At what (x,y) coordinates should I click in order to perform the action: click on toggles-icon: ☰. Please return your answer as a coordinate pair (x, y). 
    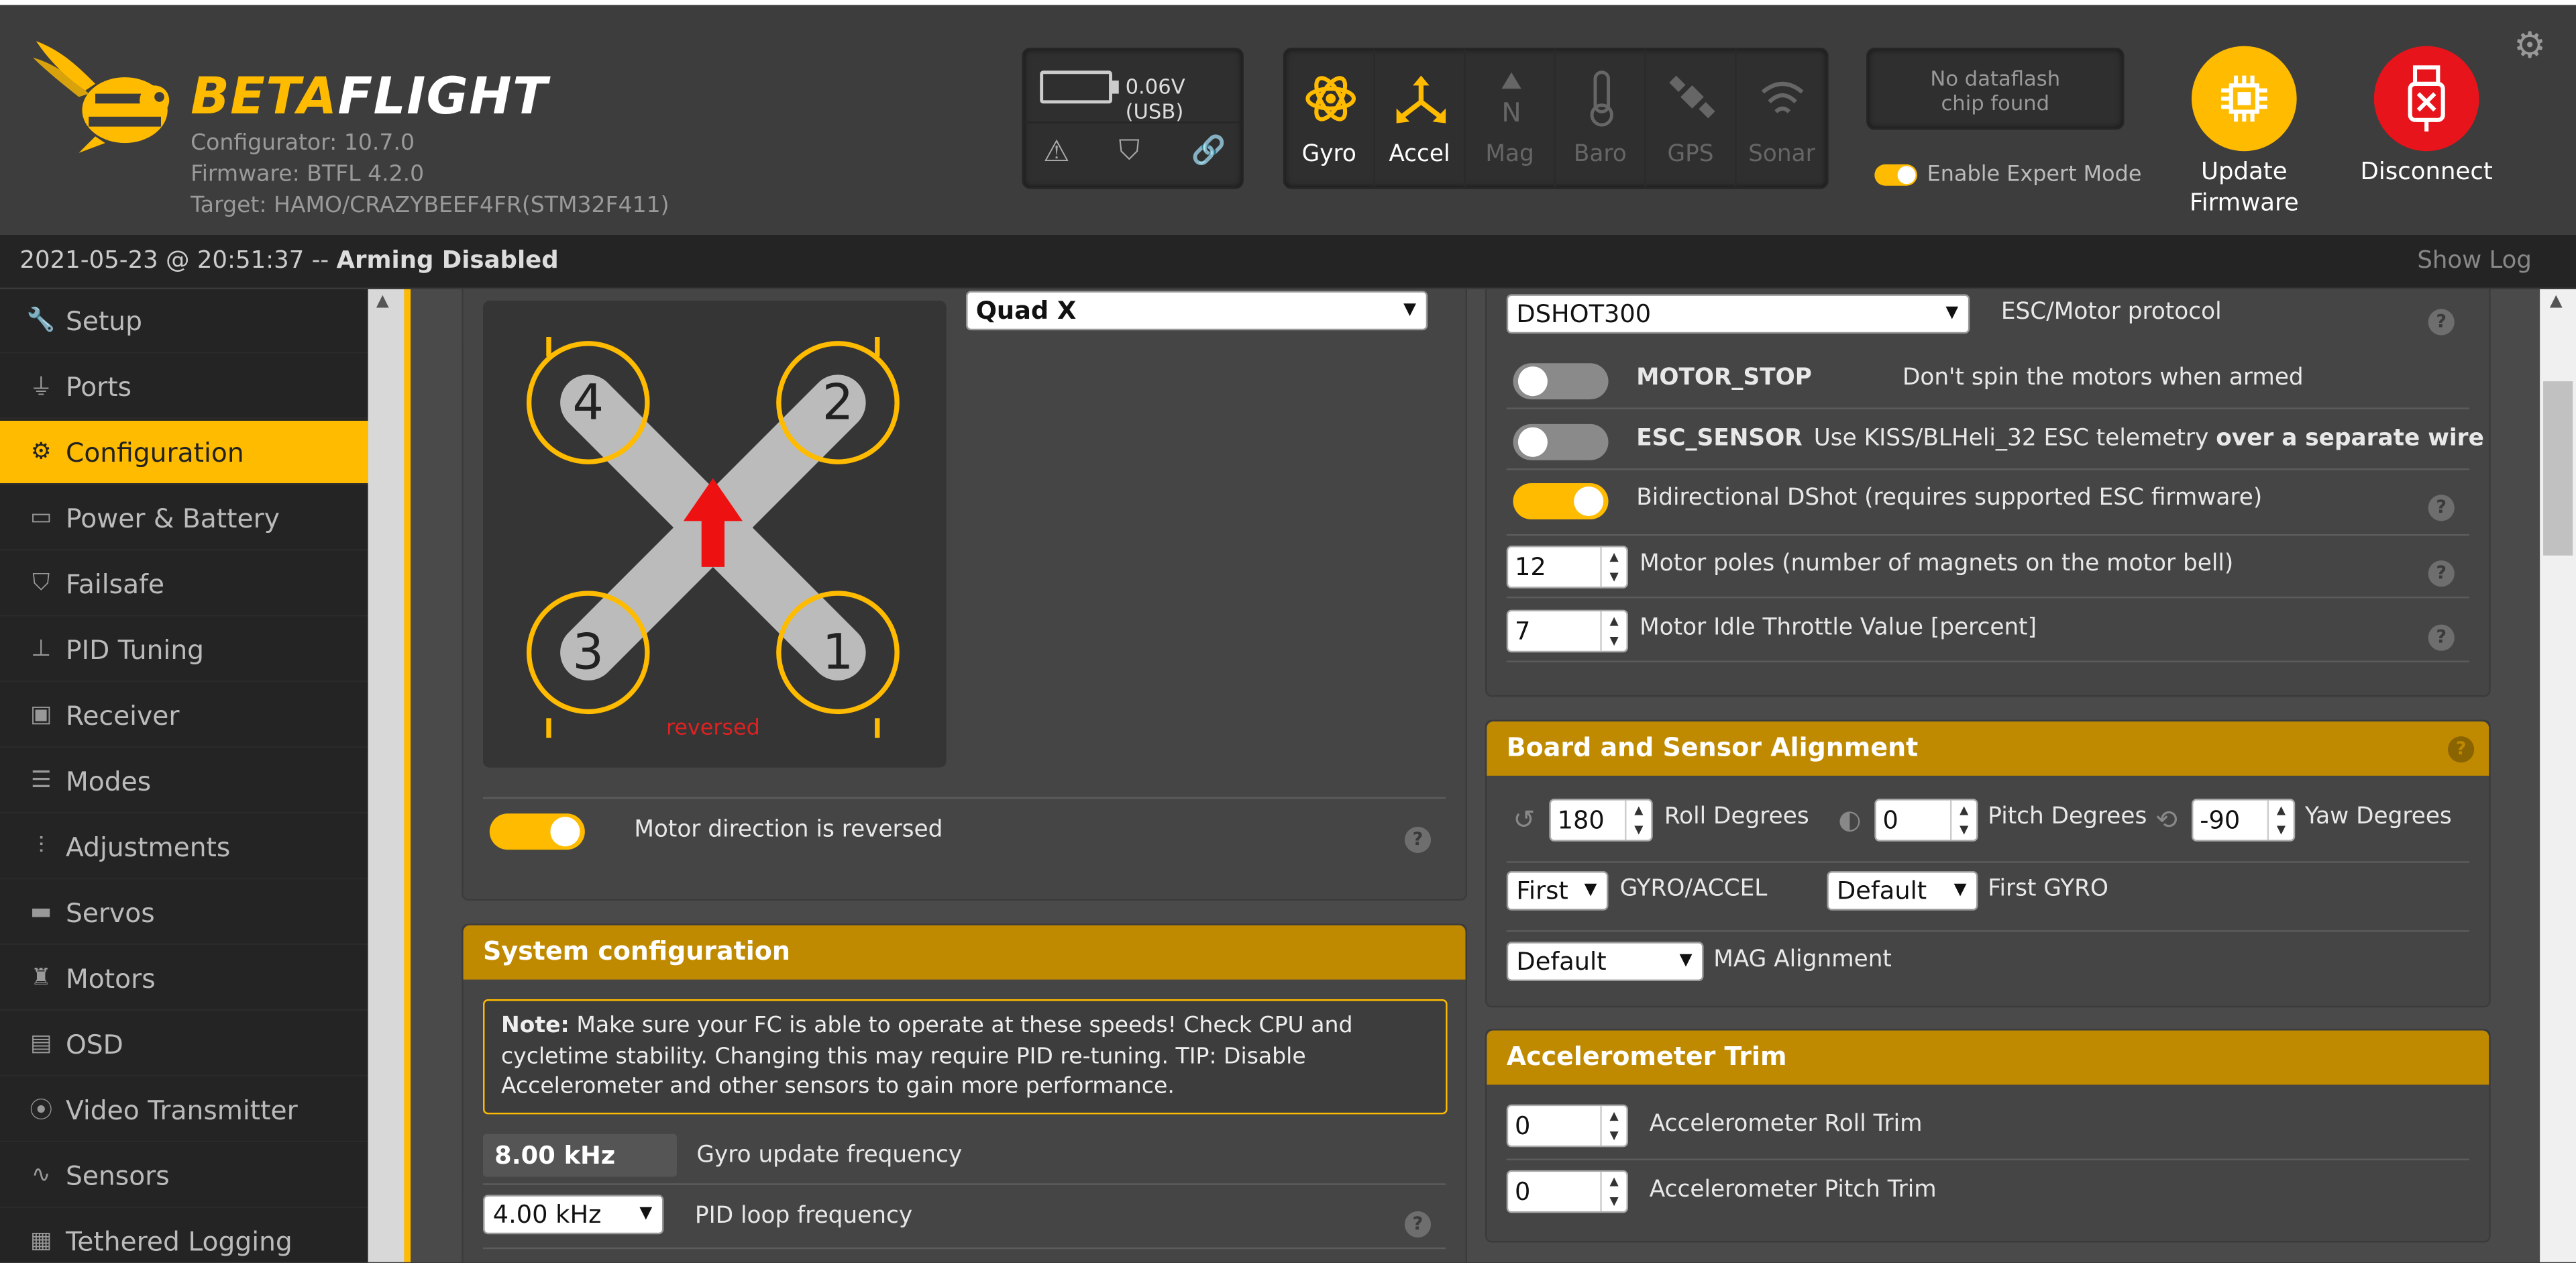
    Looking at the image, I should click on (41, 781).